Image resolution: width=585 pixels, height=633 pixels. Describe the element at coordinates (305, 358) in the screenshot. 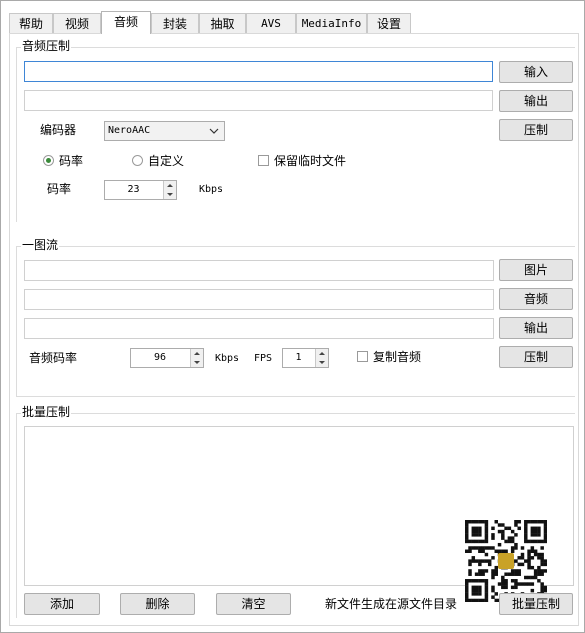

I see `fps-spinner: 1` at that location.